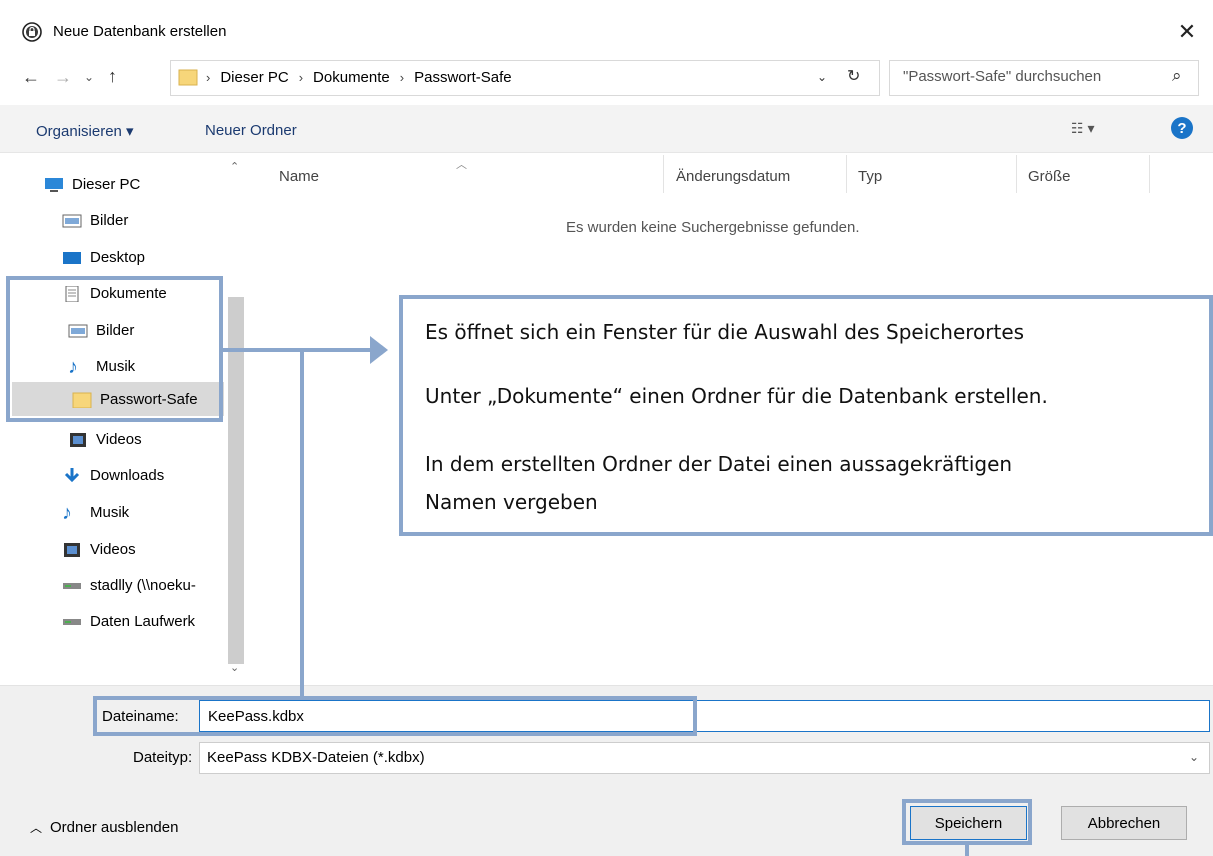 The width and height of the screenshot is (1213, 856). I want to click on nav-item-label: Downloads, so click(127, 475).